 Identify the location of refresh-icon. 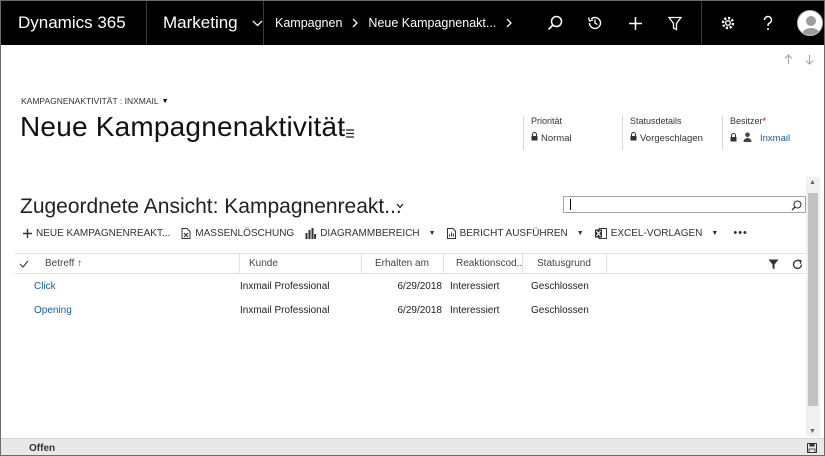
(797, 266).